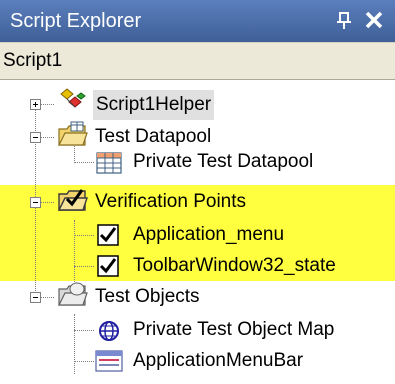 This screenshot has width=395, height=384. What do you see at coordinates (72, 102) in the screenshot?
I see `helper-icon` at bounding box center [72, 102].